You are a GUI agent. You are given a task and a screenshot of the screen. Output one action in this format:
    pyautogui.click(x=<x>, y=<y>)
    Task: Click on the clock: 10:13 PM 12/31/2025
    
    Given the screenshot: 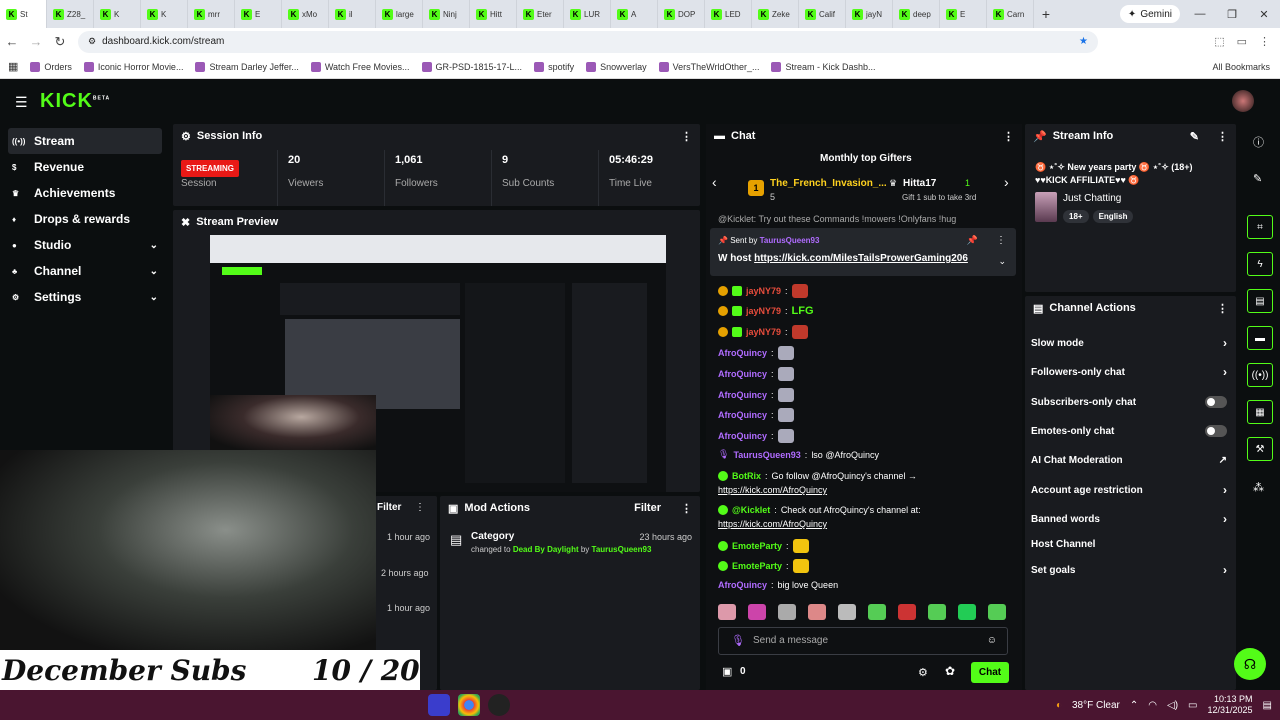 What is the action you would take?
    pyautogui.click(x=1230, y=705)
    